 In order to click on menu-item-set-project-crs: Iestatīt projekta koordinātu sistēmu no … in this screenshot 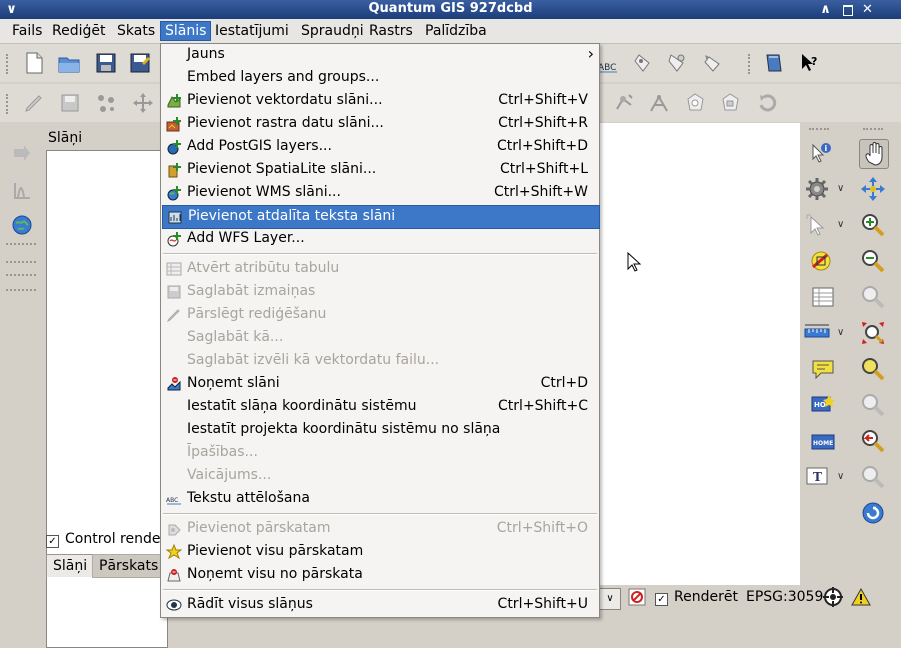, I will do `click(380, 430)`.